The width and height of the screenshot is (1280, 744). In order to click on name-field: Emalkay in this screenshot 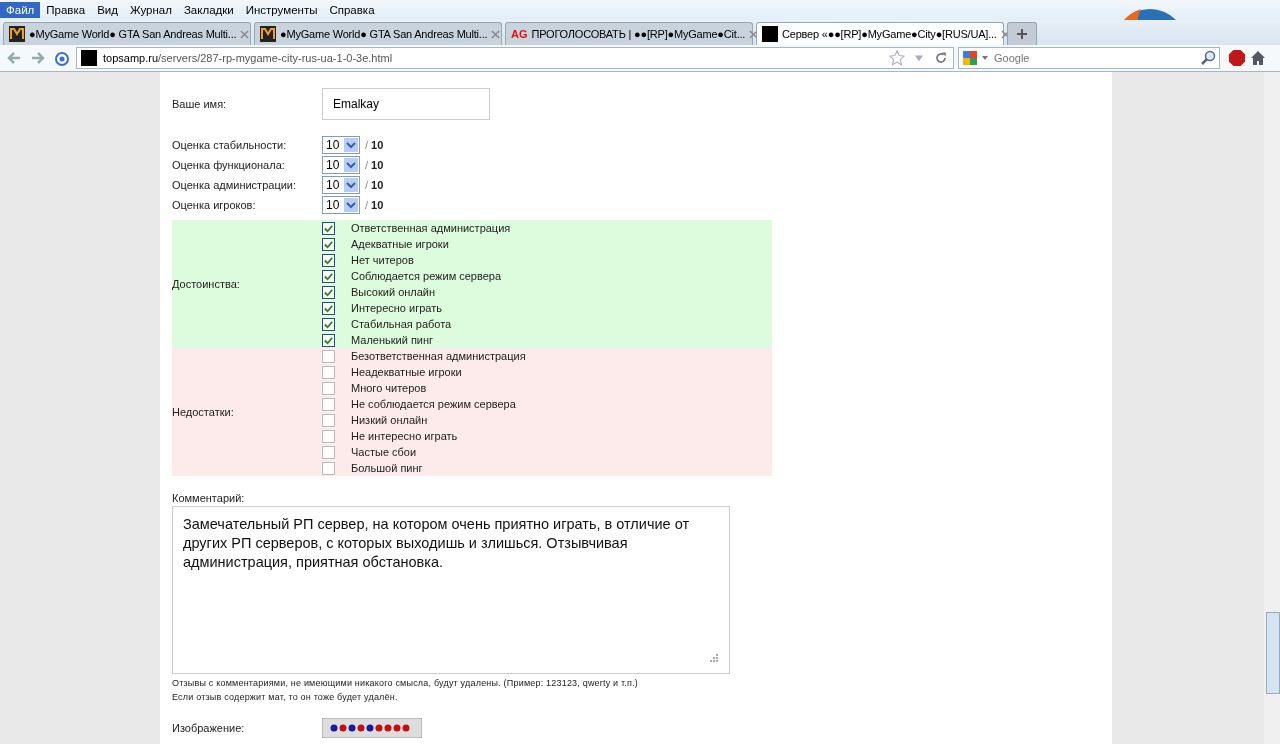, I will do `click(406, 104)`.